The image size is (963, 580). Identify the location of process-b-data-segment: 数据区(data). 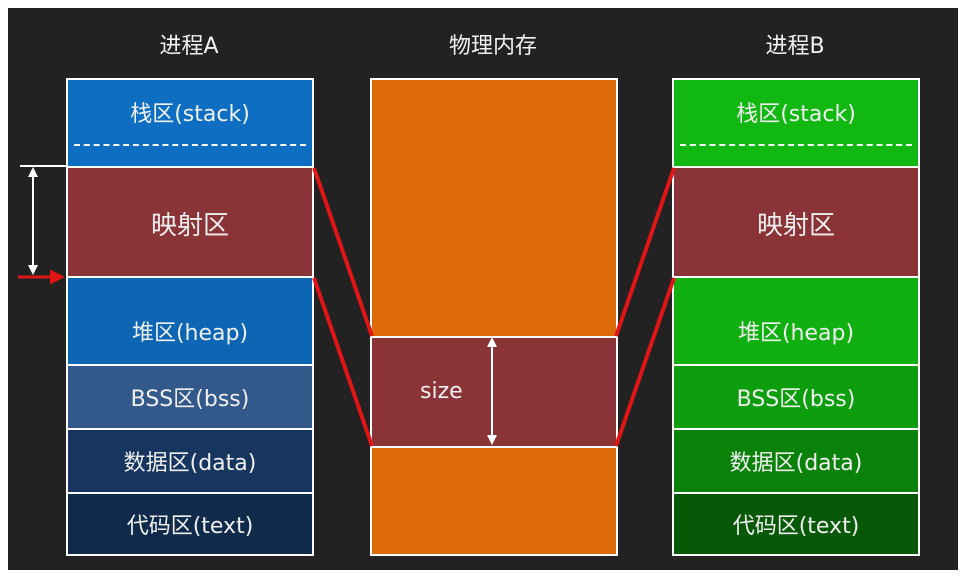
(796, 461).